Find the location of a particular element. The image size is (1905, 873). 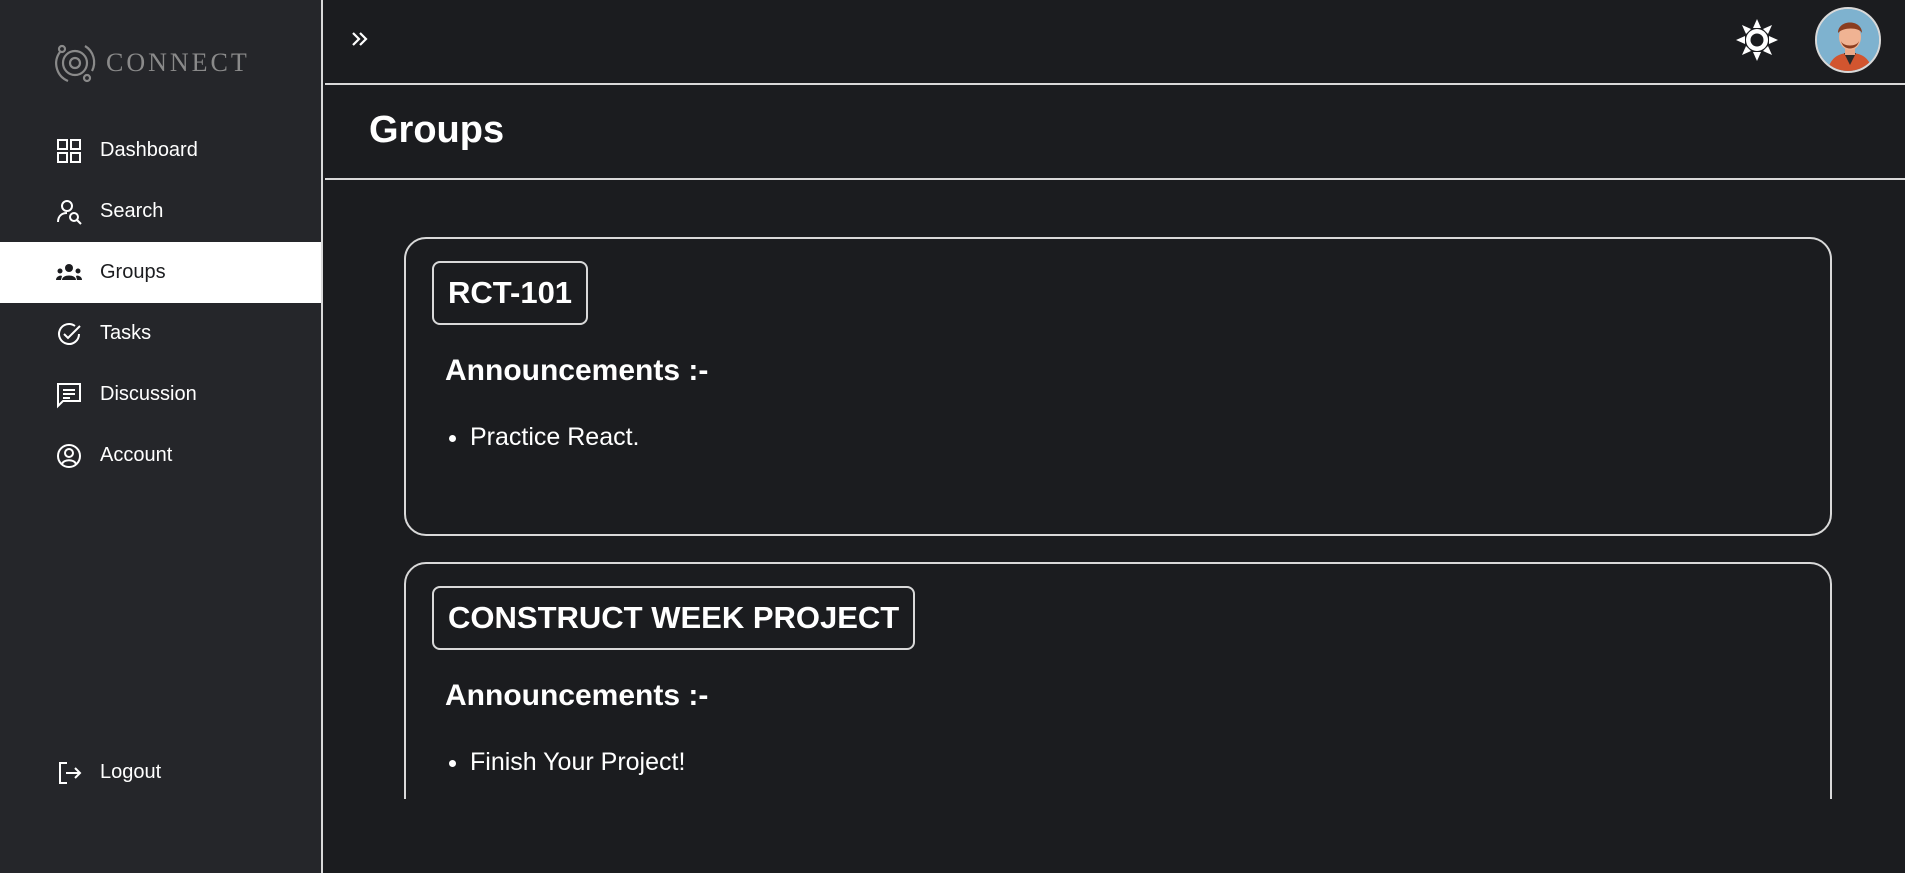

sidebar-item-search: Search is located at coordinates (160, 211).